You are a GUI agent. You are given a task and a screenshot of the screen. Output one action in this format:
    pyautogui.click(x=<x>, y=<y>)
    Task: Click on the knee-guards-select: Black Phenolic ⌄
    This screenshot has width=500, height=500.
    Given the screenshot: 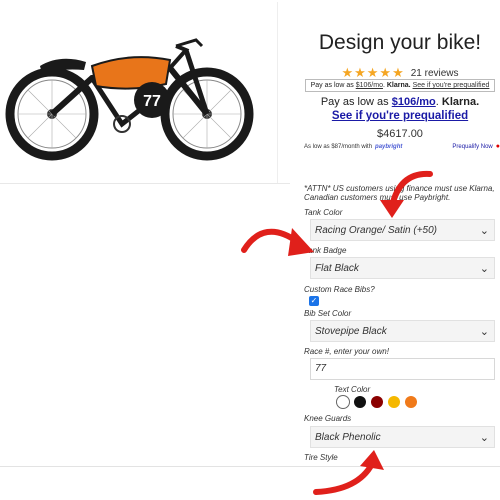 What is the action you would take?
    pyautogui.click(x=402, y=437)
    